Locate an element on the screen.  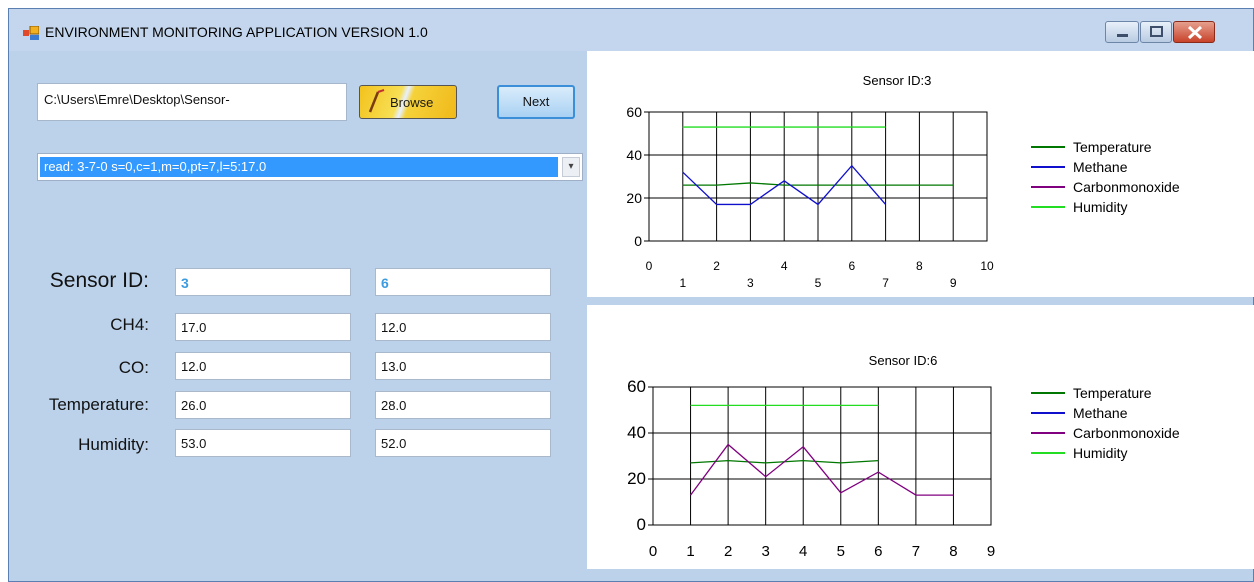
sensor-a-id-field: 3 is located at coordinates (263, 282).